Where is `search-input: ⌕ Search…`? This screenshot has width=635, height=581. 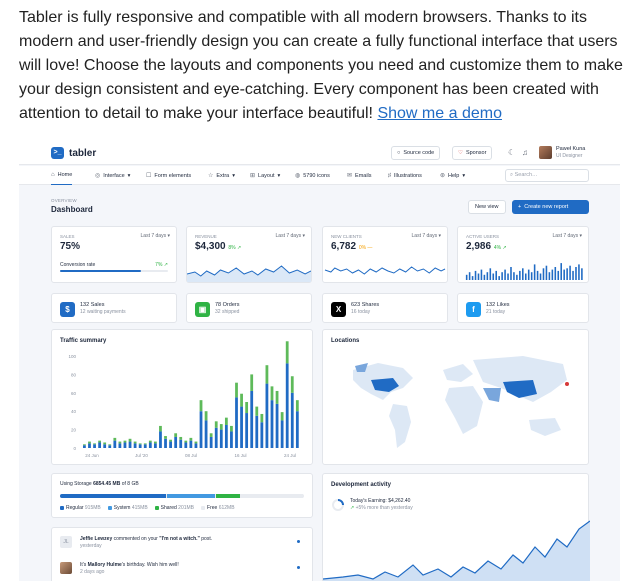
search-input: ⌕ Search… is located at coordinates (547, 175).